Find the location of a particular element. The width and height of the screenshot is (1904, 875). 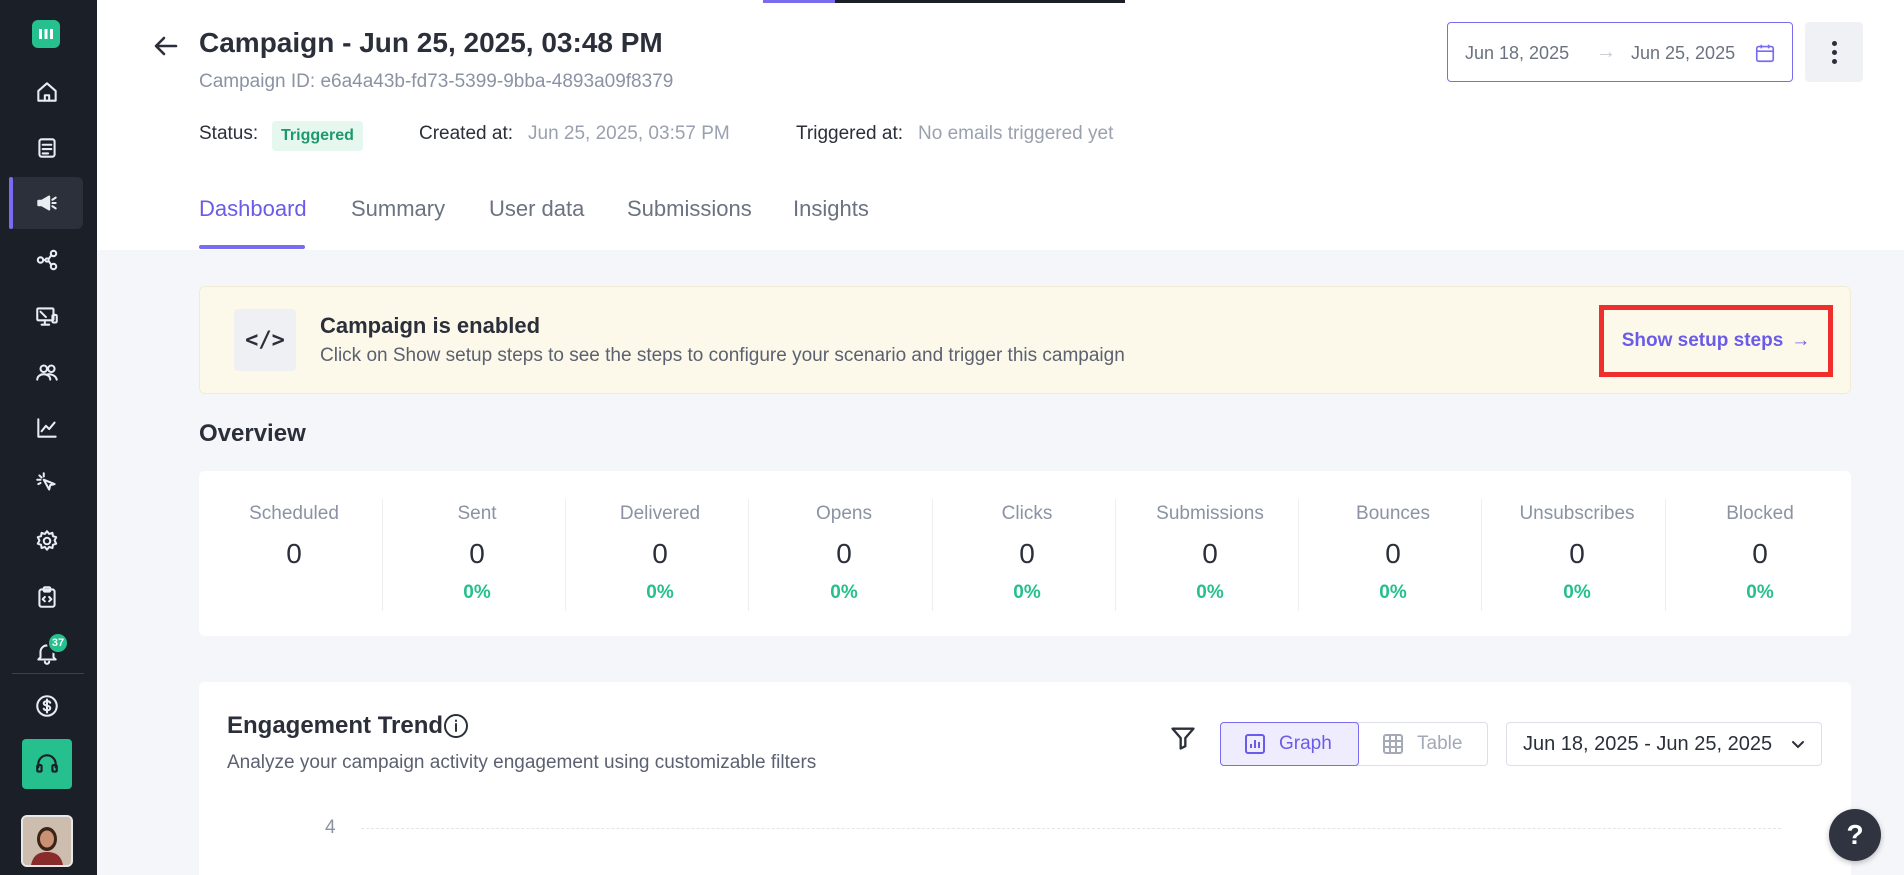

tab-insights: Insights is located at coordinates (831, 209).